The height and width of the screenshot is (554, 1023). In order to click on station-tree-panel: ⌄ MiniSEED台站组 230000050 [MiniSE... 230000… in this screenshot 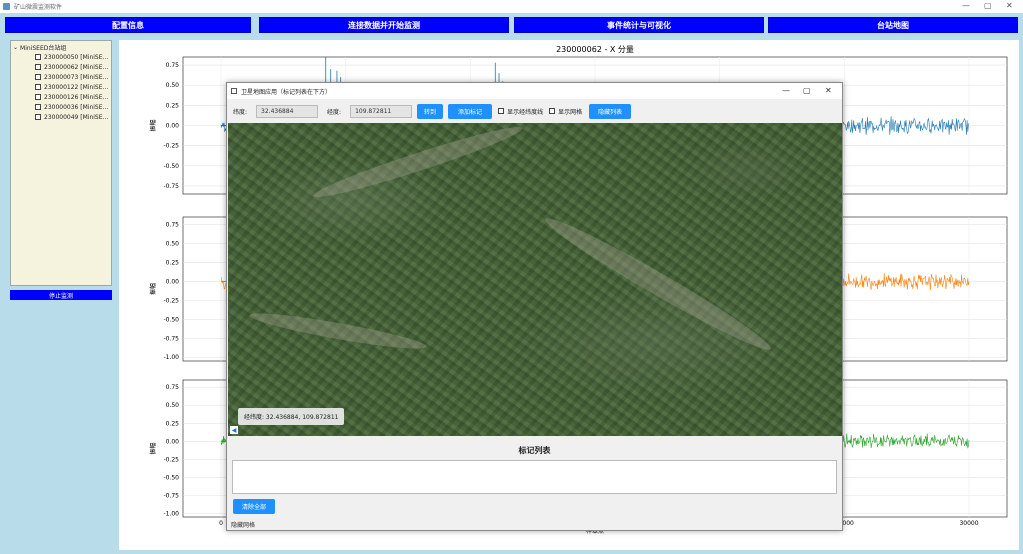, I will do `click(61, 163)`.